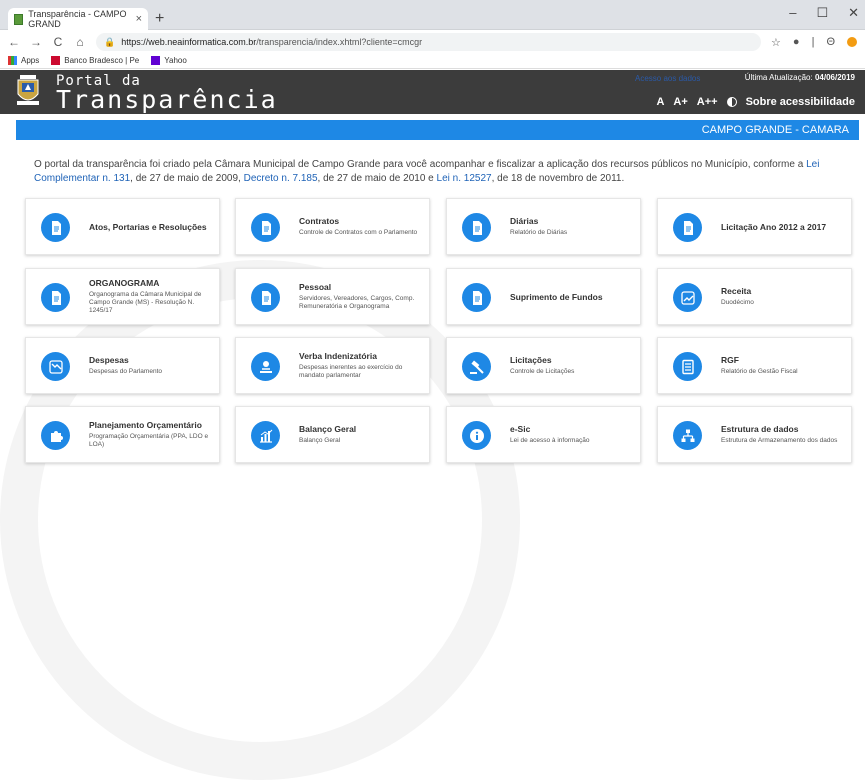  Describe the element at coordinates (730, 360) in the screenshot. I see `card-title: RGF` at that location.